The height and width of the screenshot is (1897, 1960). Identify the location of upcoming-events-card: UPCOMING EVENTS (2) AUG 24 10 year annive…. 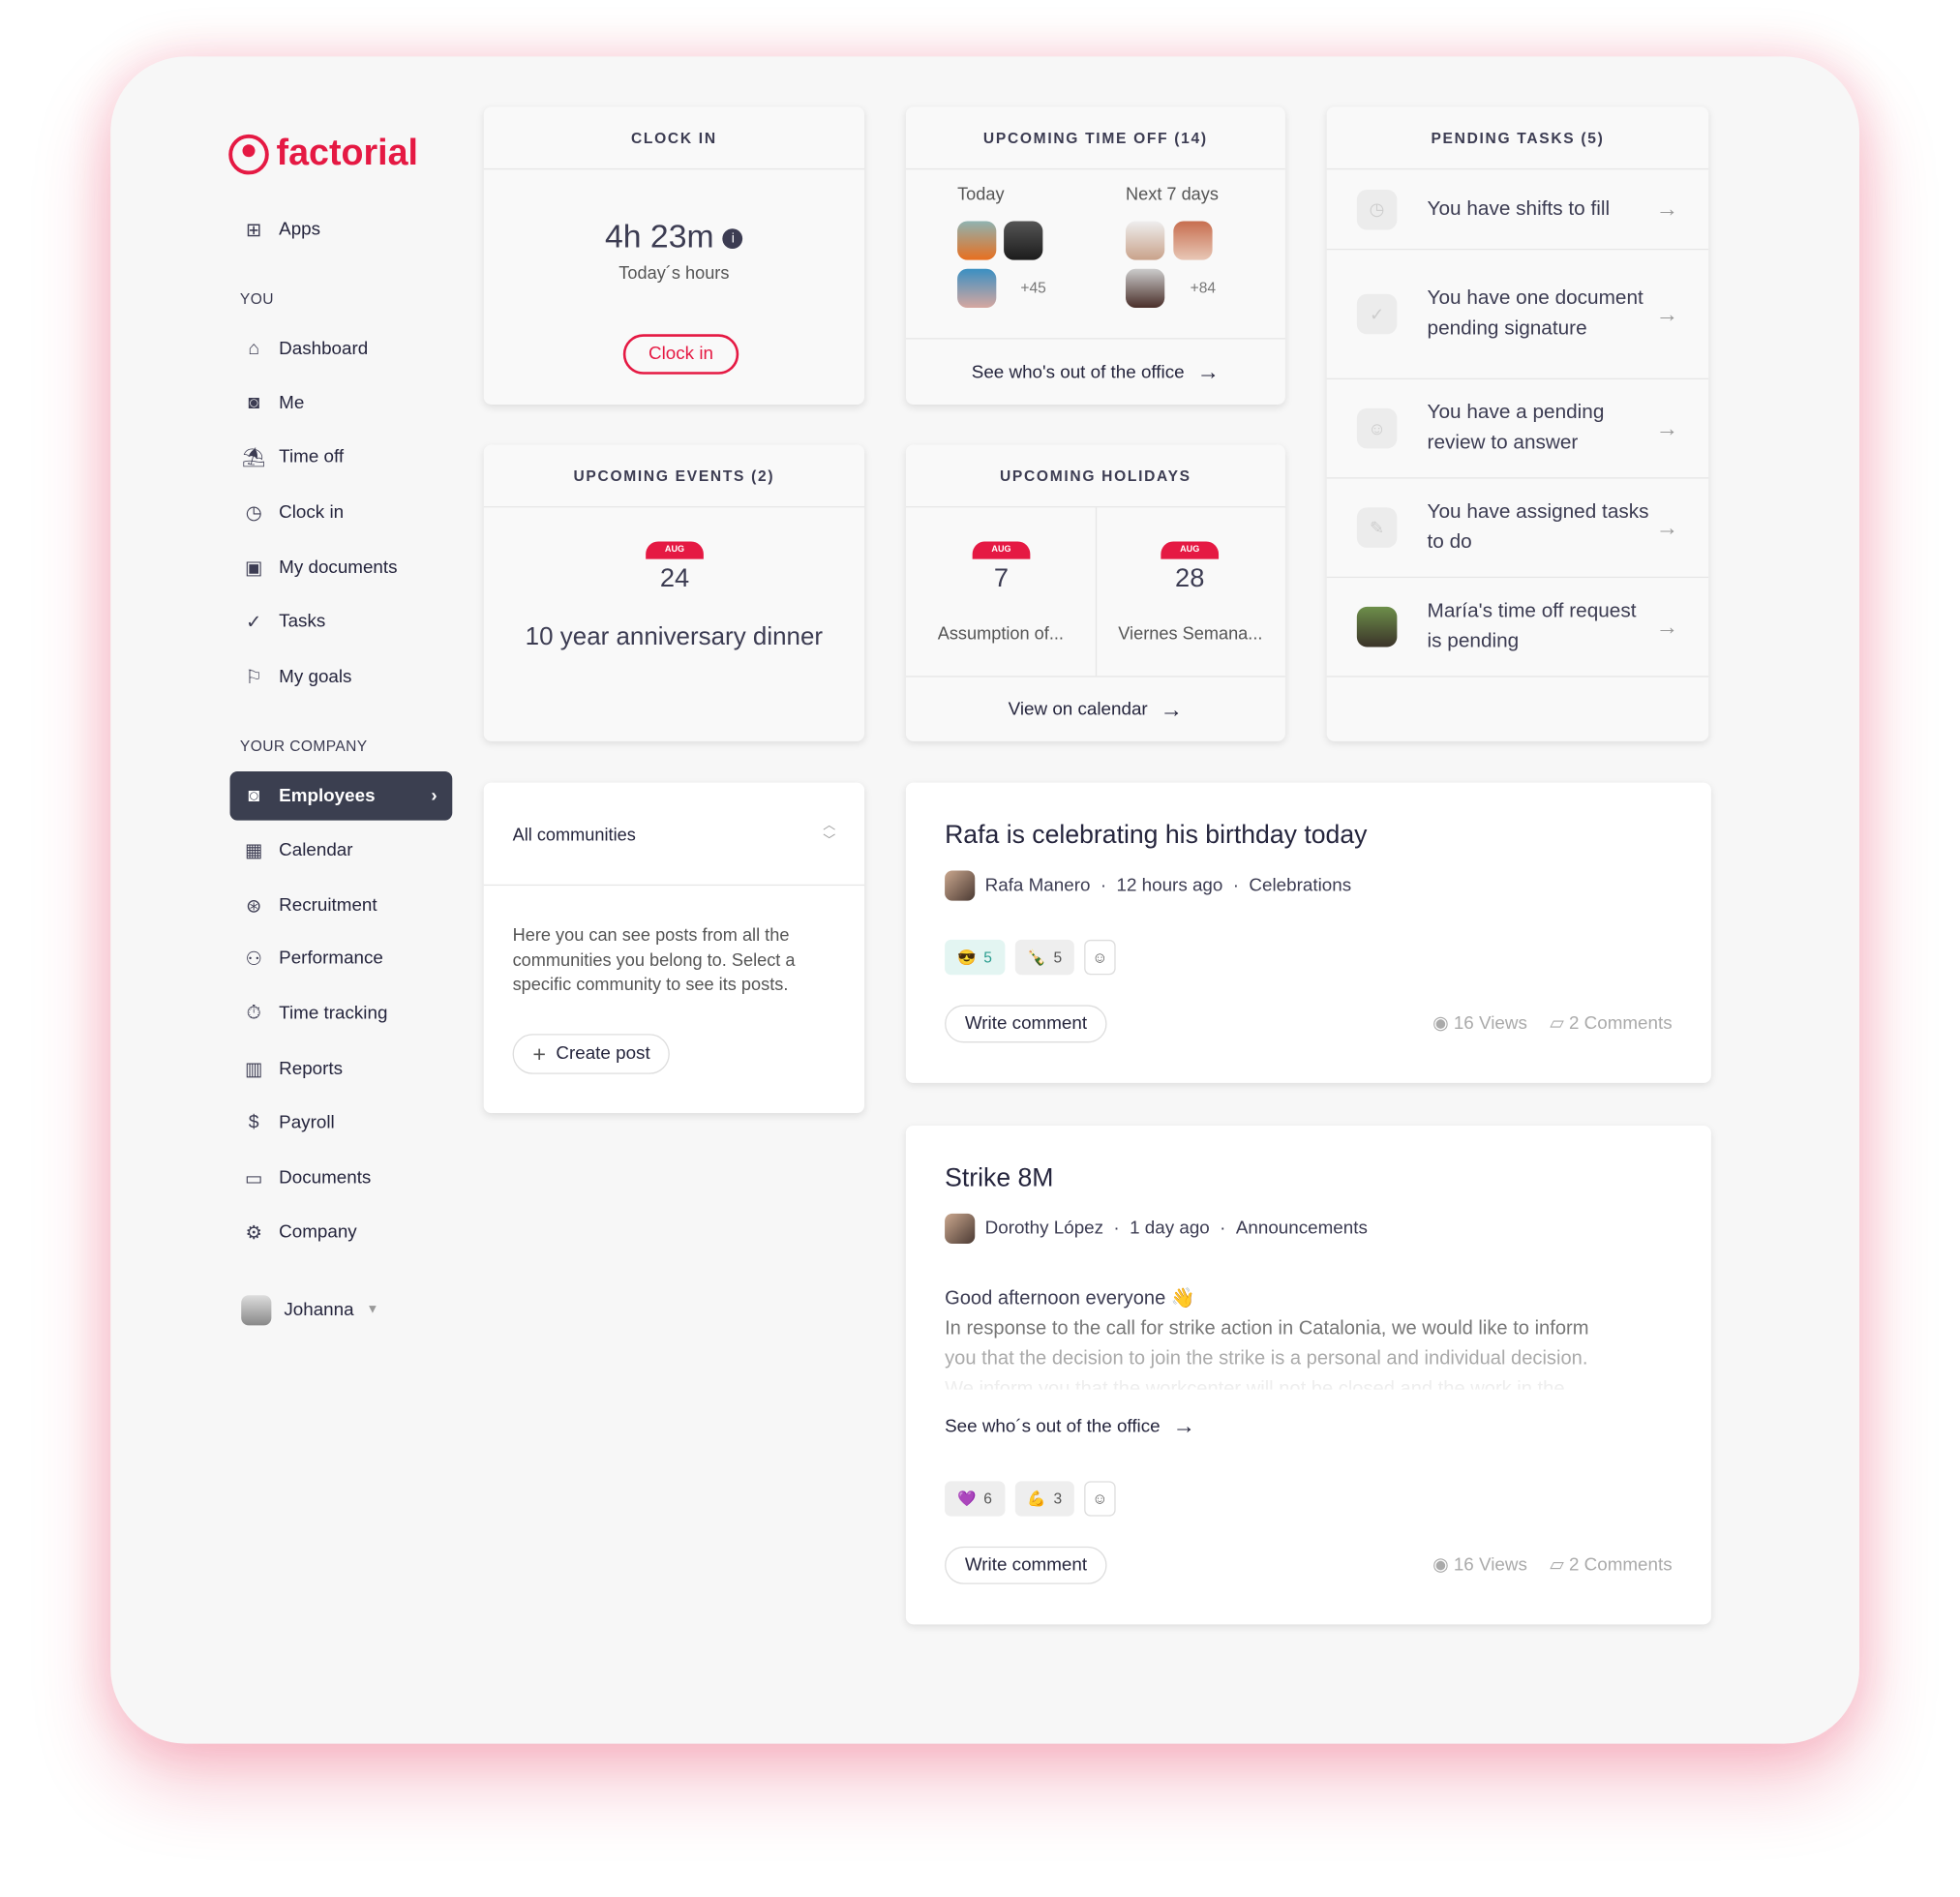
(674, 592).